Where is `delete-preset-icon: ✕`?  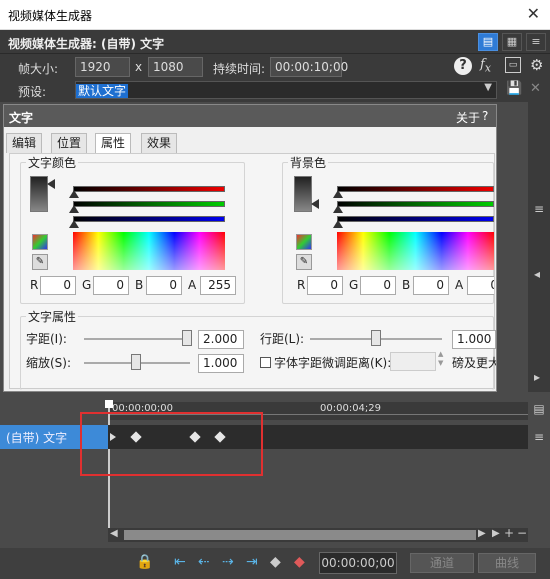 delete-preset-icon: ✕ is located at coordinates (535, 88).